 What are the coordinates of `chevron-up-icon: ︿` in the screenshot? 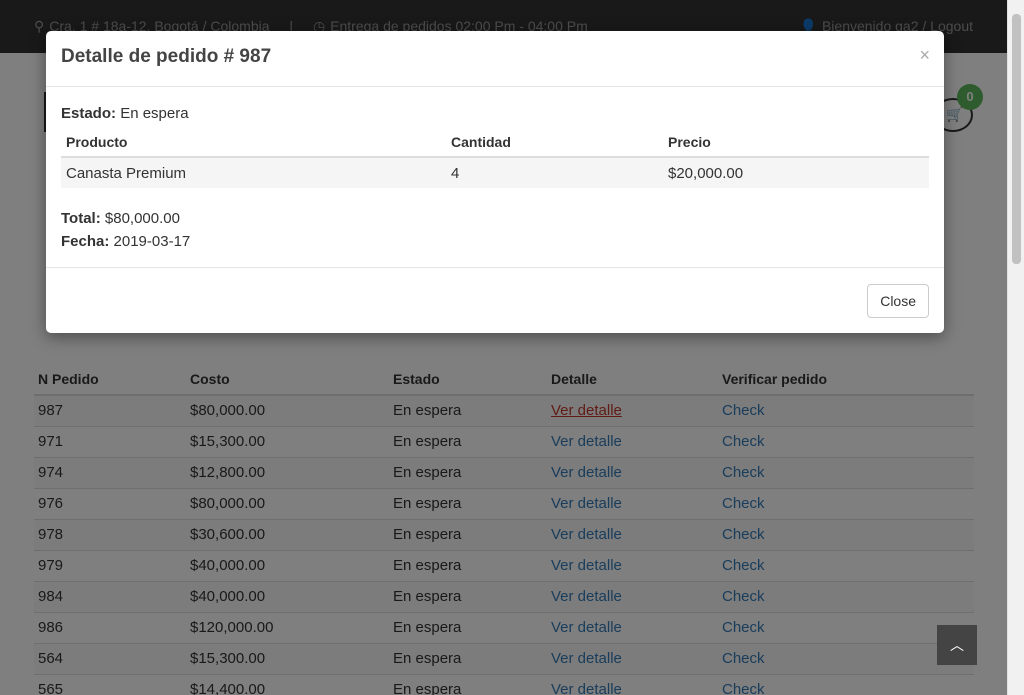 It's located at (957, 645).